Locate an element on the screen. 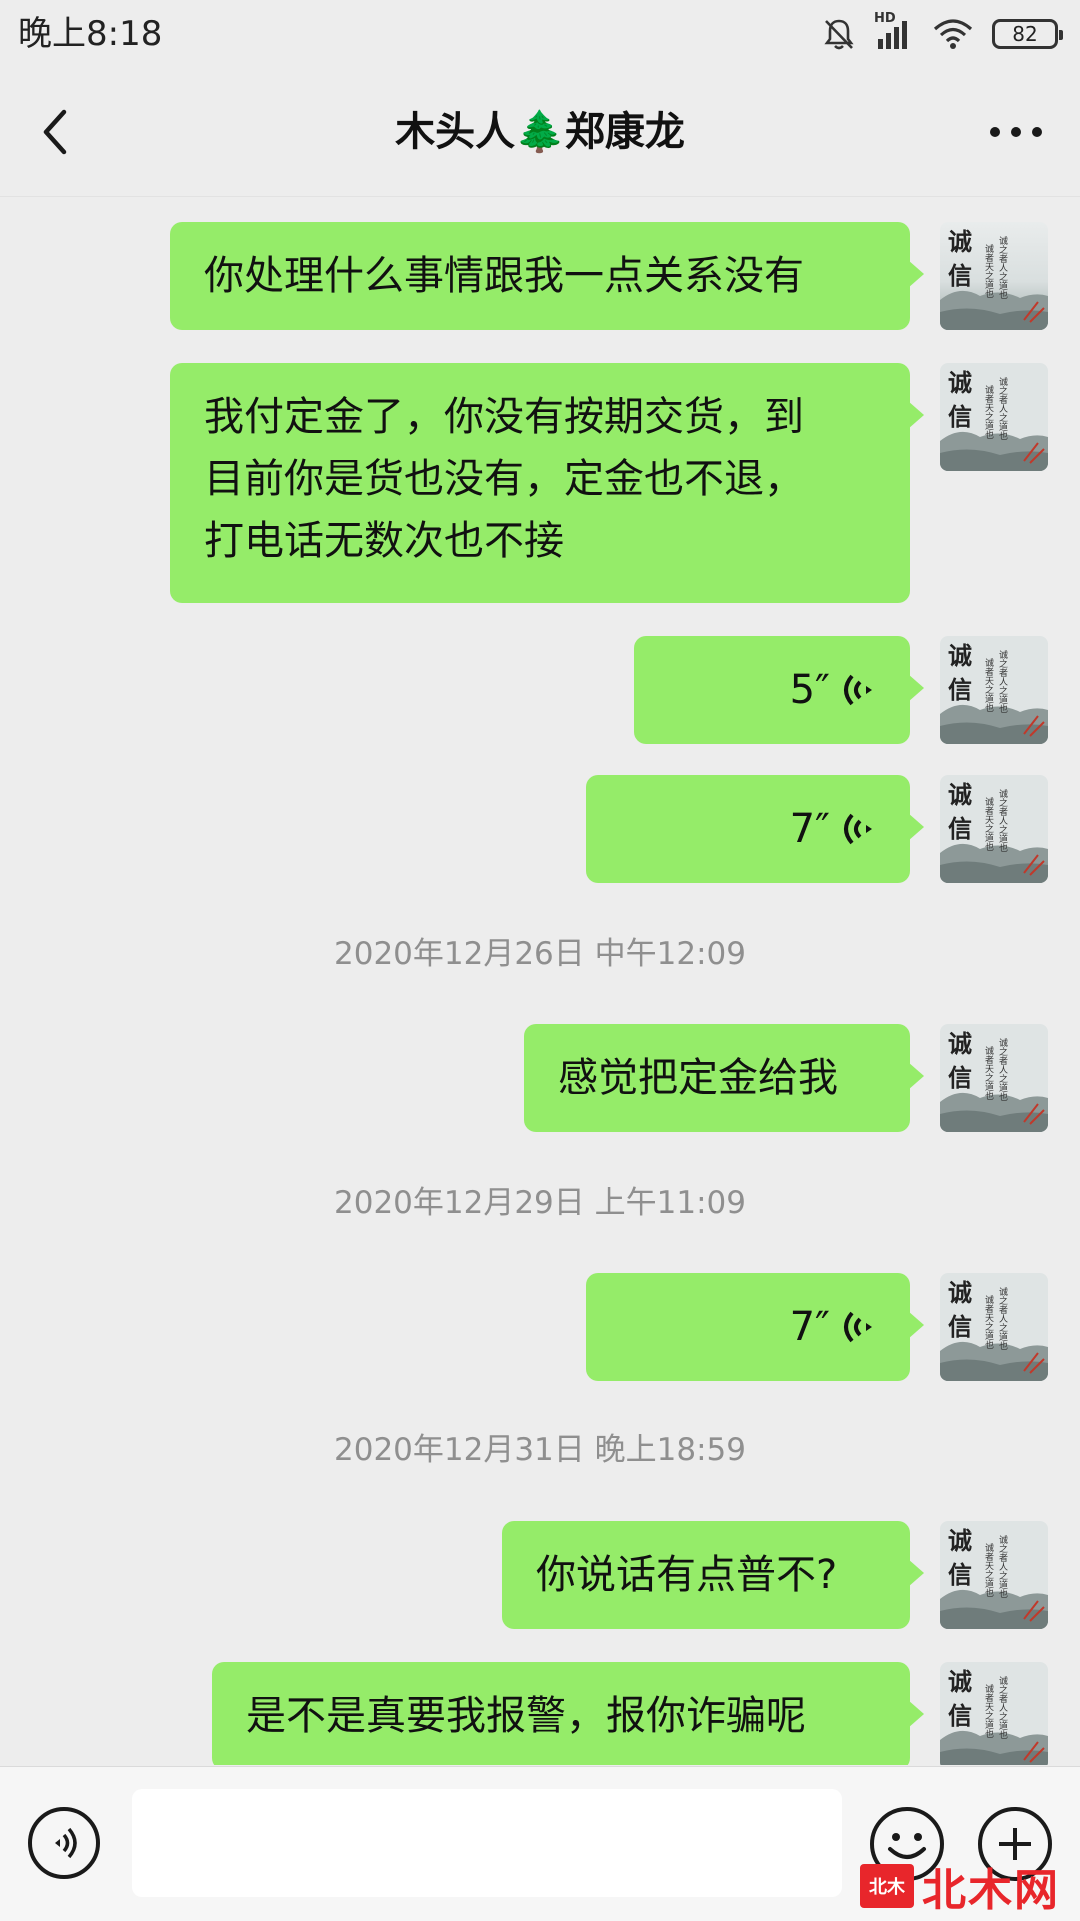 Image resolution: width=1080 pixels, height=1921 pixels. message-row: 你说话有点普不? 诚 信 诚之者人之道也 诚者天之道也 is located at coordinates (540, 1576).